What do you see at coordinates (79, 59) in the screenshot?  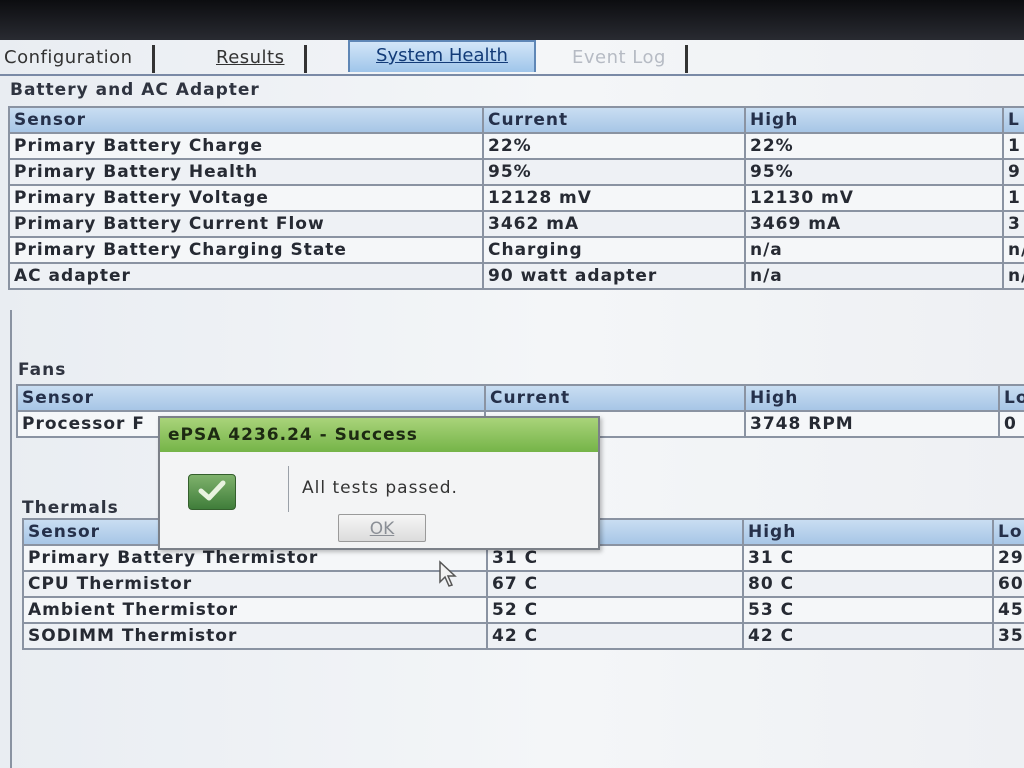 I see `tab-configuration: Configuration` at bounding box center [79, 59].